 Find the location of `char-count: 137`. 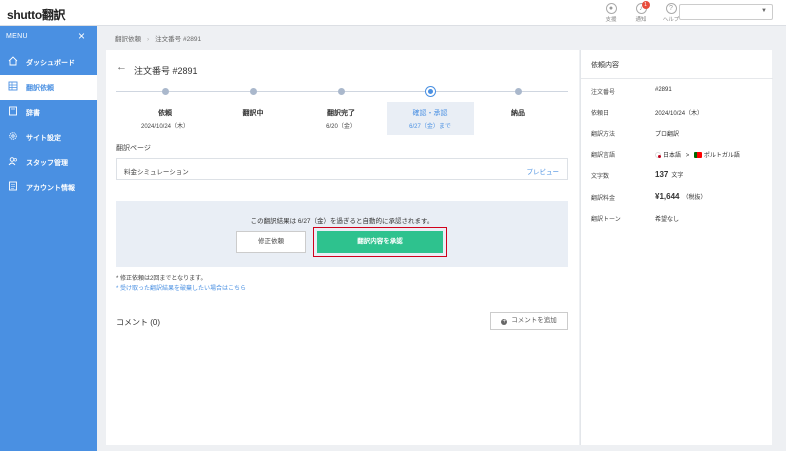

char-count: 137 is located at coordinates (662, 174).